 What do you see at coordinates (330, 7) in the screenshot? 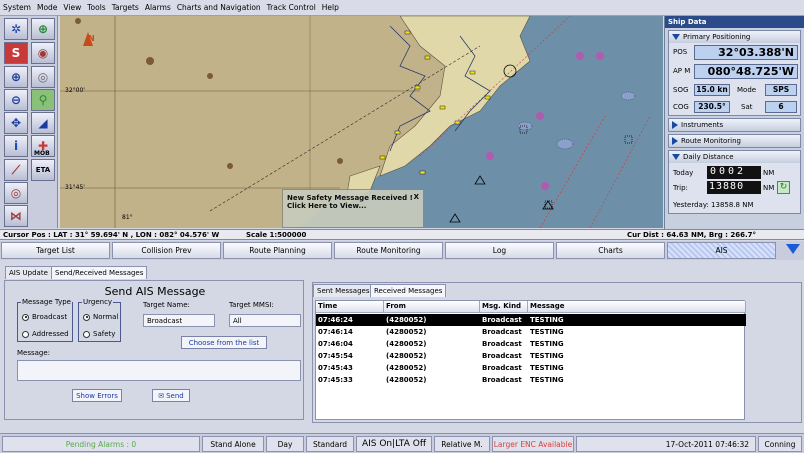
I see `menu-help: Help` at bounding box center [330, 7].